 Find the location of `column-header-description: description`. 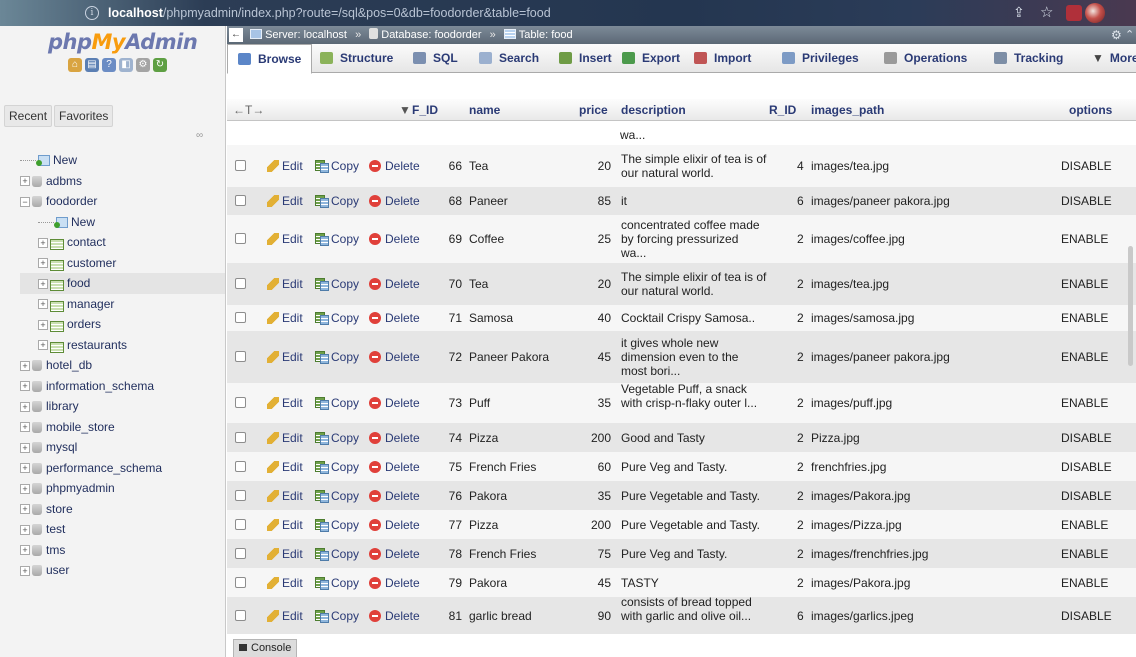

column-header-description: description is located at coordinates (653, 110).